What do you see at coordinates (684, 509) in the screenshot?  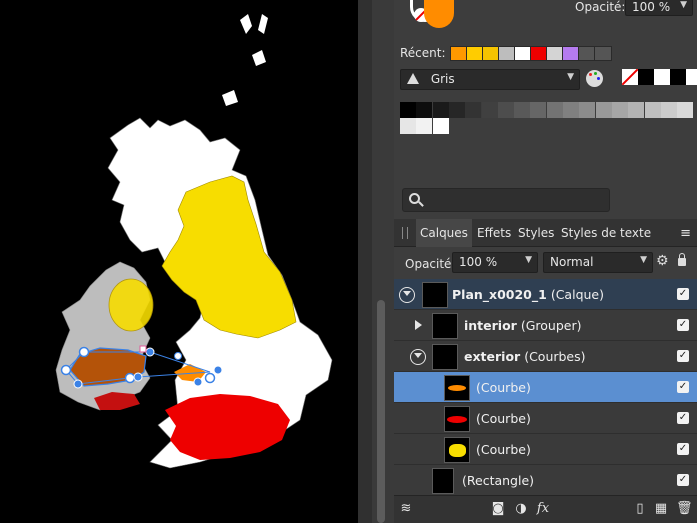 I see `trash-icon: 🗑` at bounding box center [684, 509].